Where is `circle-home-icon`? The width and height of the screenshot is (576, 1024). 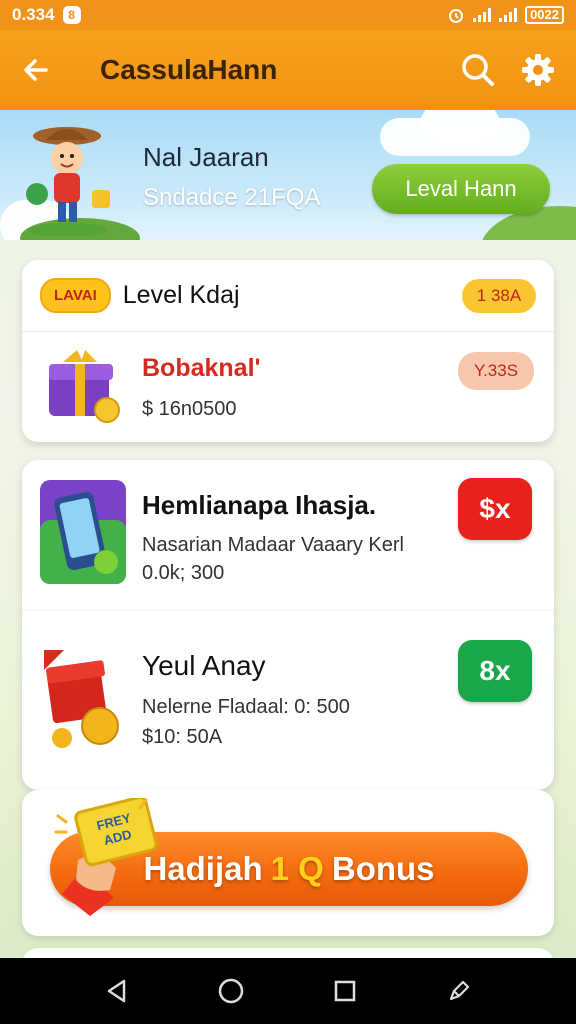
circle-home-icon is located at coordinates (231, 991).